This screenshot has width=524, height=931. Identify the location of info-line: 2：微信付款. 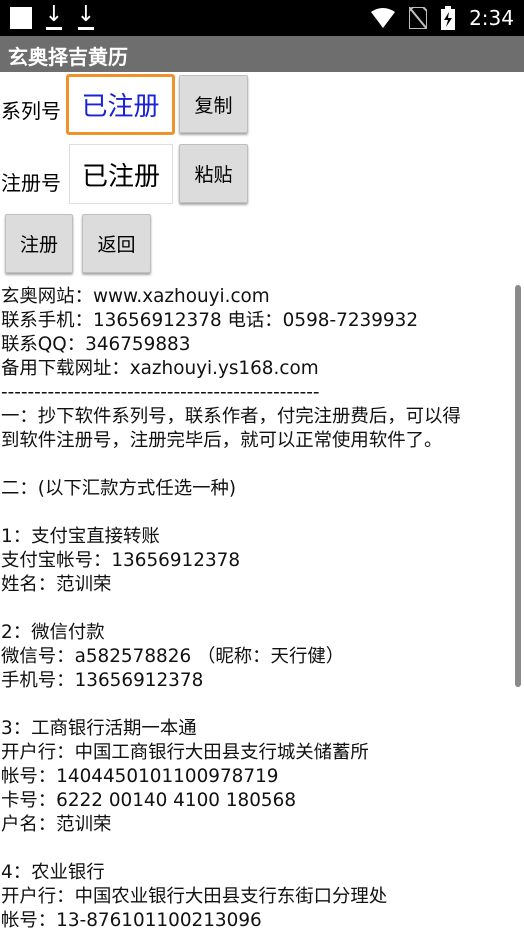
(53, 632).